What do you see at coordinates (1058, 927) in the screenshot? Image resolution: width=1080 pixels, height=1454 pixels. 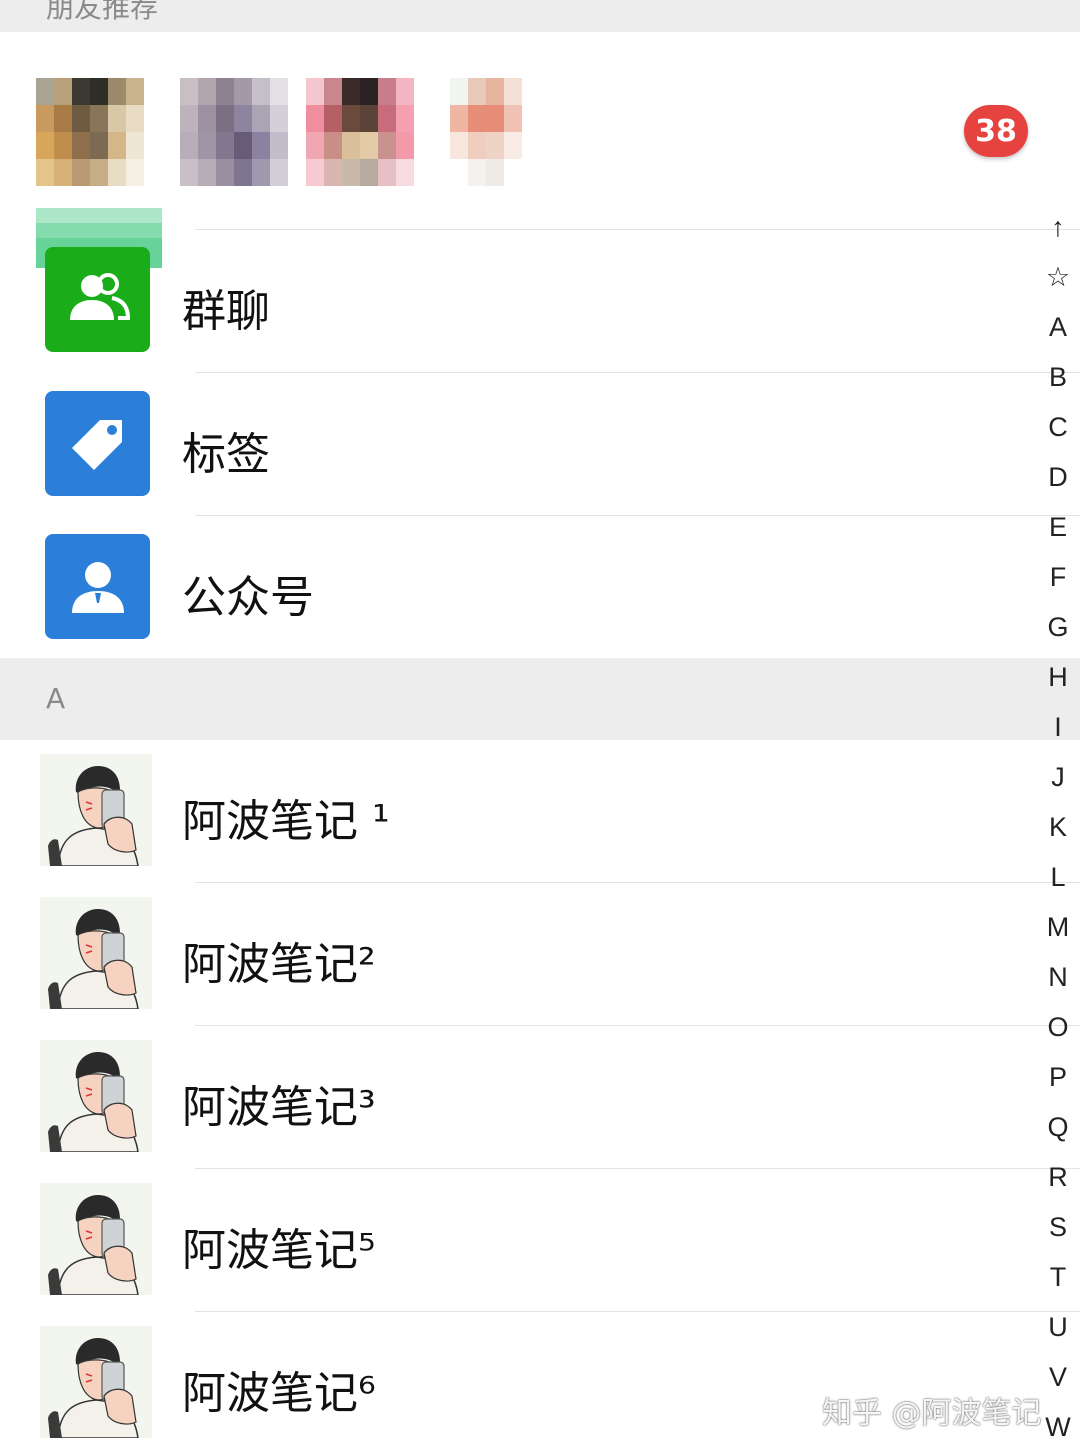 I see `index-letter: M` at bounding box center [1058, 927].